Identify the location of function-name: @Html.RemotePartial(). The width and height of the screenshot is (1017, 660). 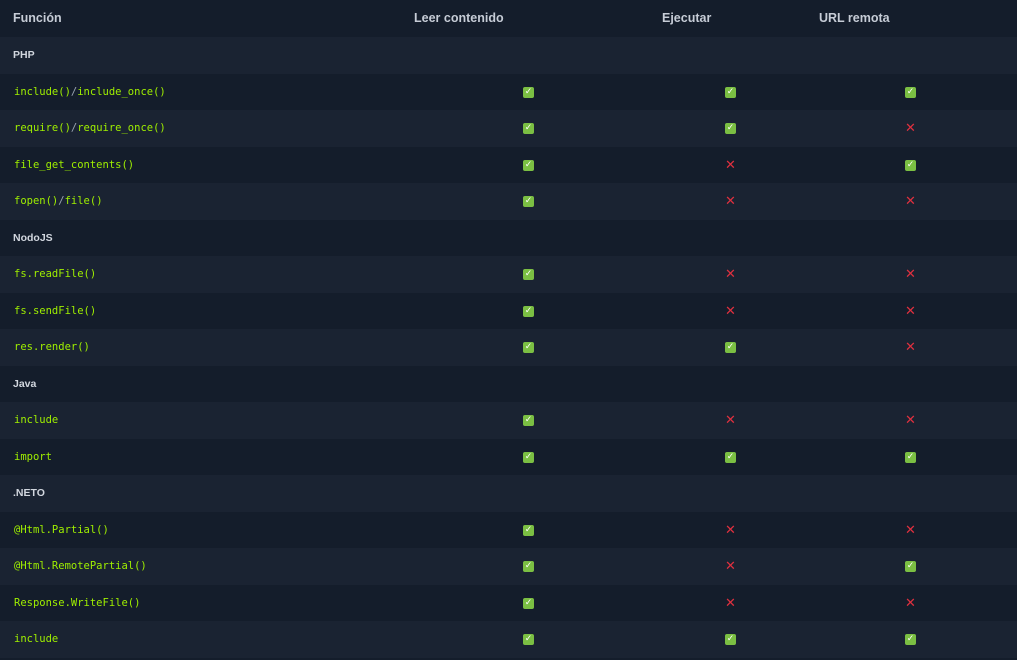
(80, 566).